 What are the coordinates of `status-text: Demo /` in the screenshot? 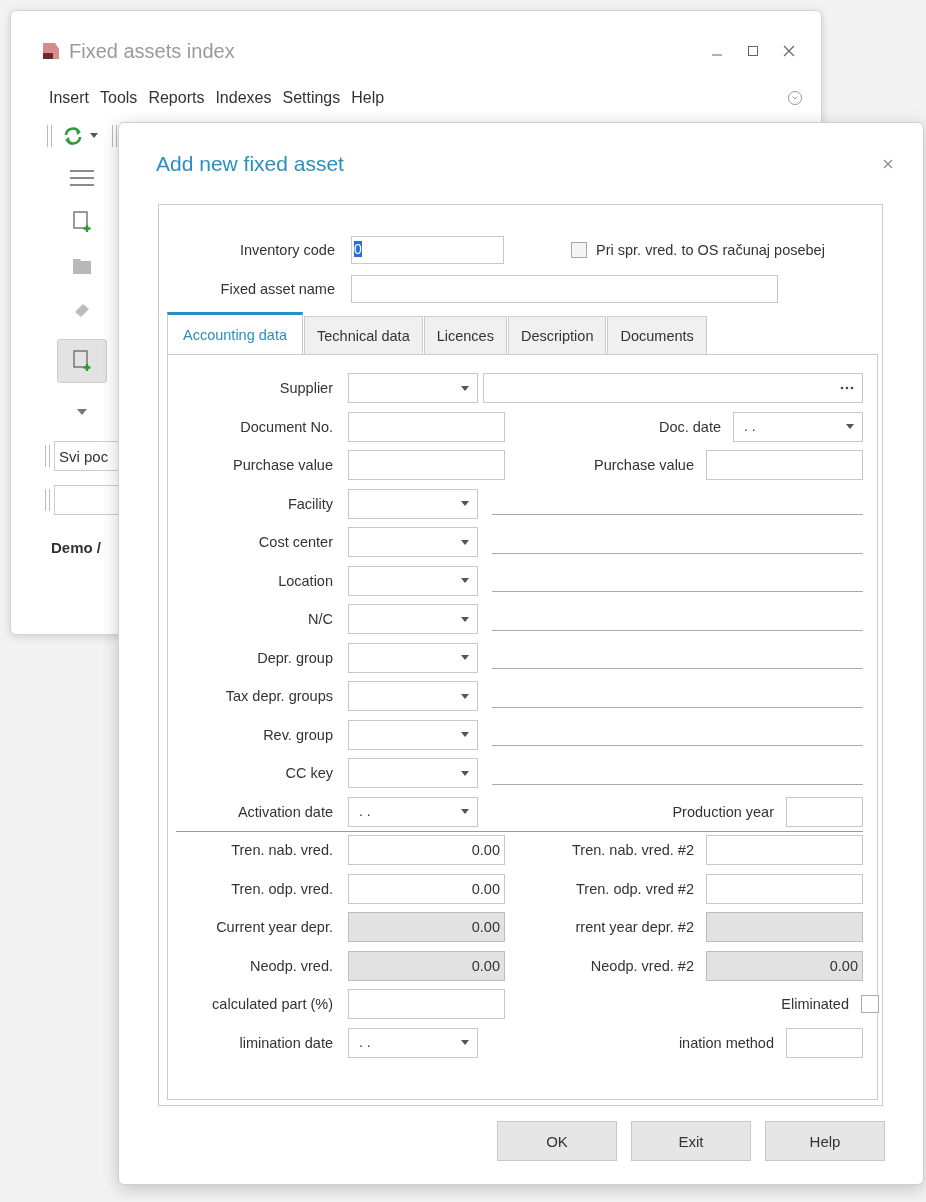 It's located at (76, 547).